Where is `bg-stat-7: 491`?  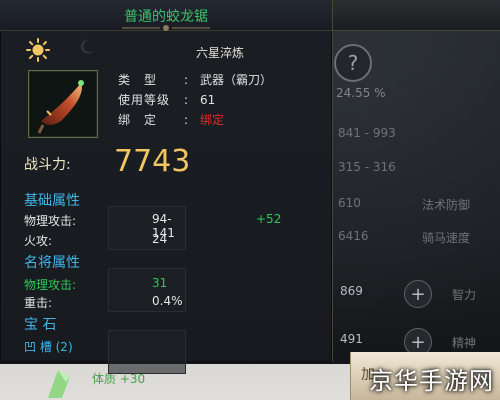
bg-stat-7: 491 is located at coordinates (351, 339).